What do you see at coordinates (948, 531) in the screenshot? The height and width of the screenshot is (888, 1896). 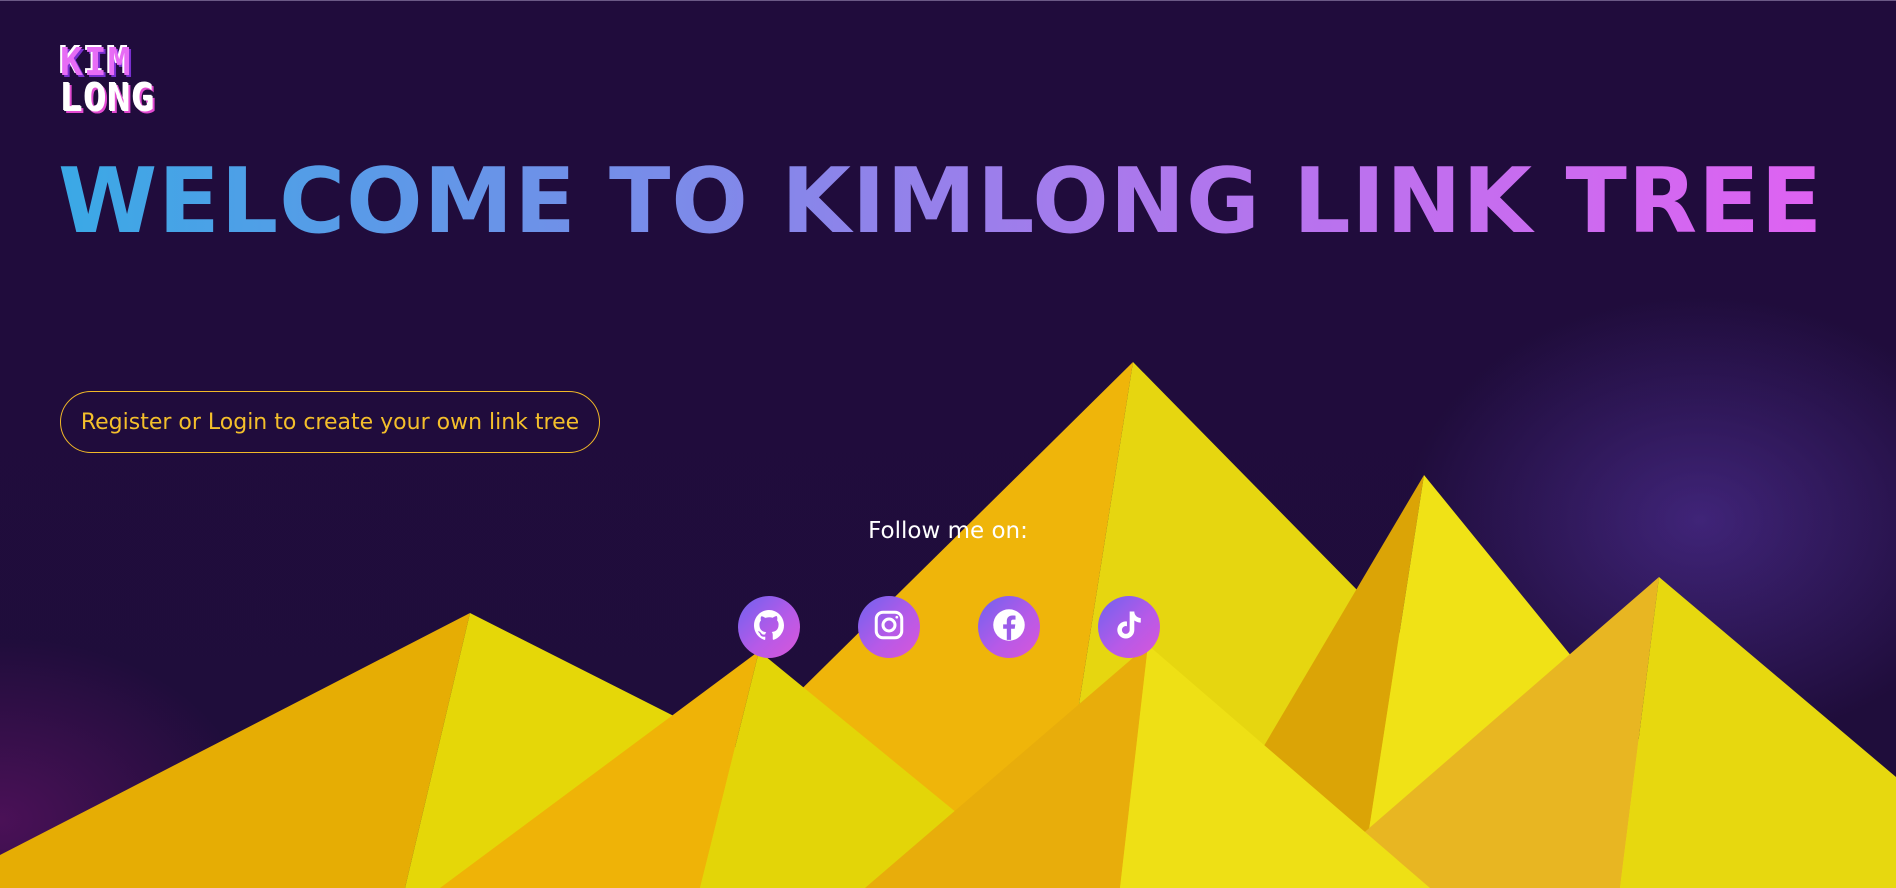 I see `follow-label: Follow me on:` at bounding box center [948, 531].